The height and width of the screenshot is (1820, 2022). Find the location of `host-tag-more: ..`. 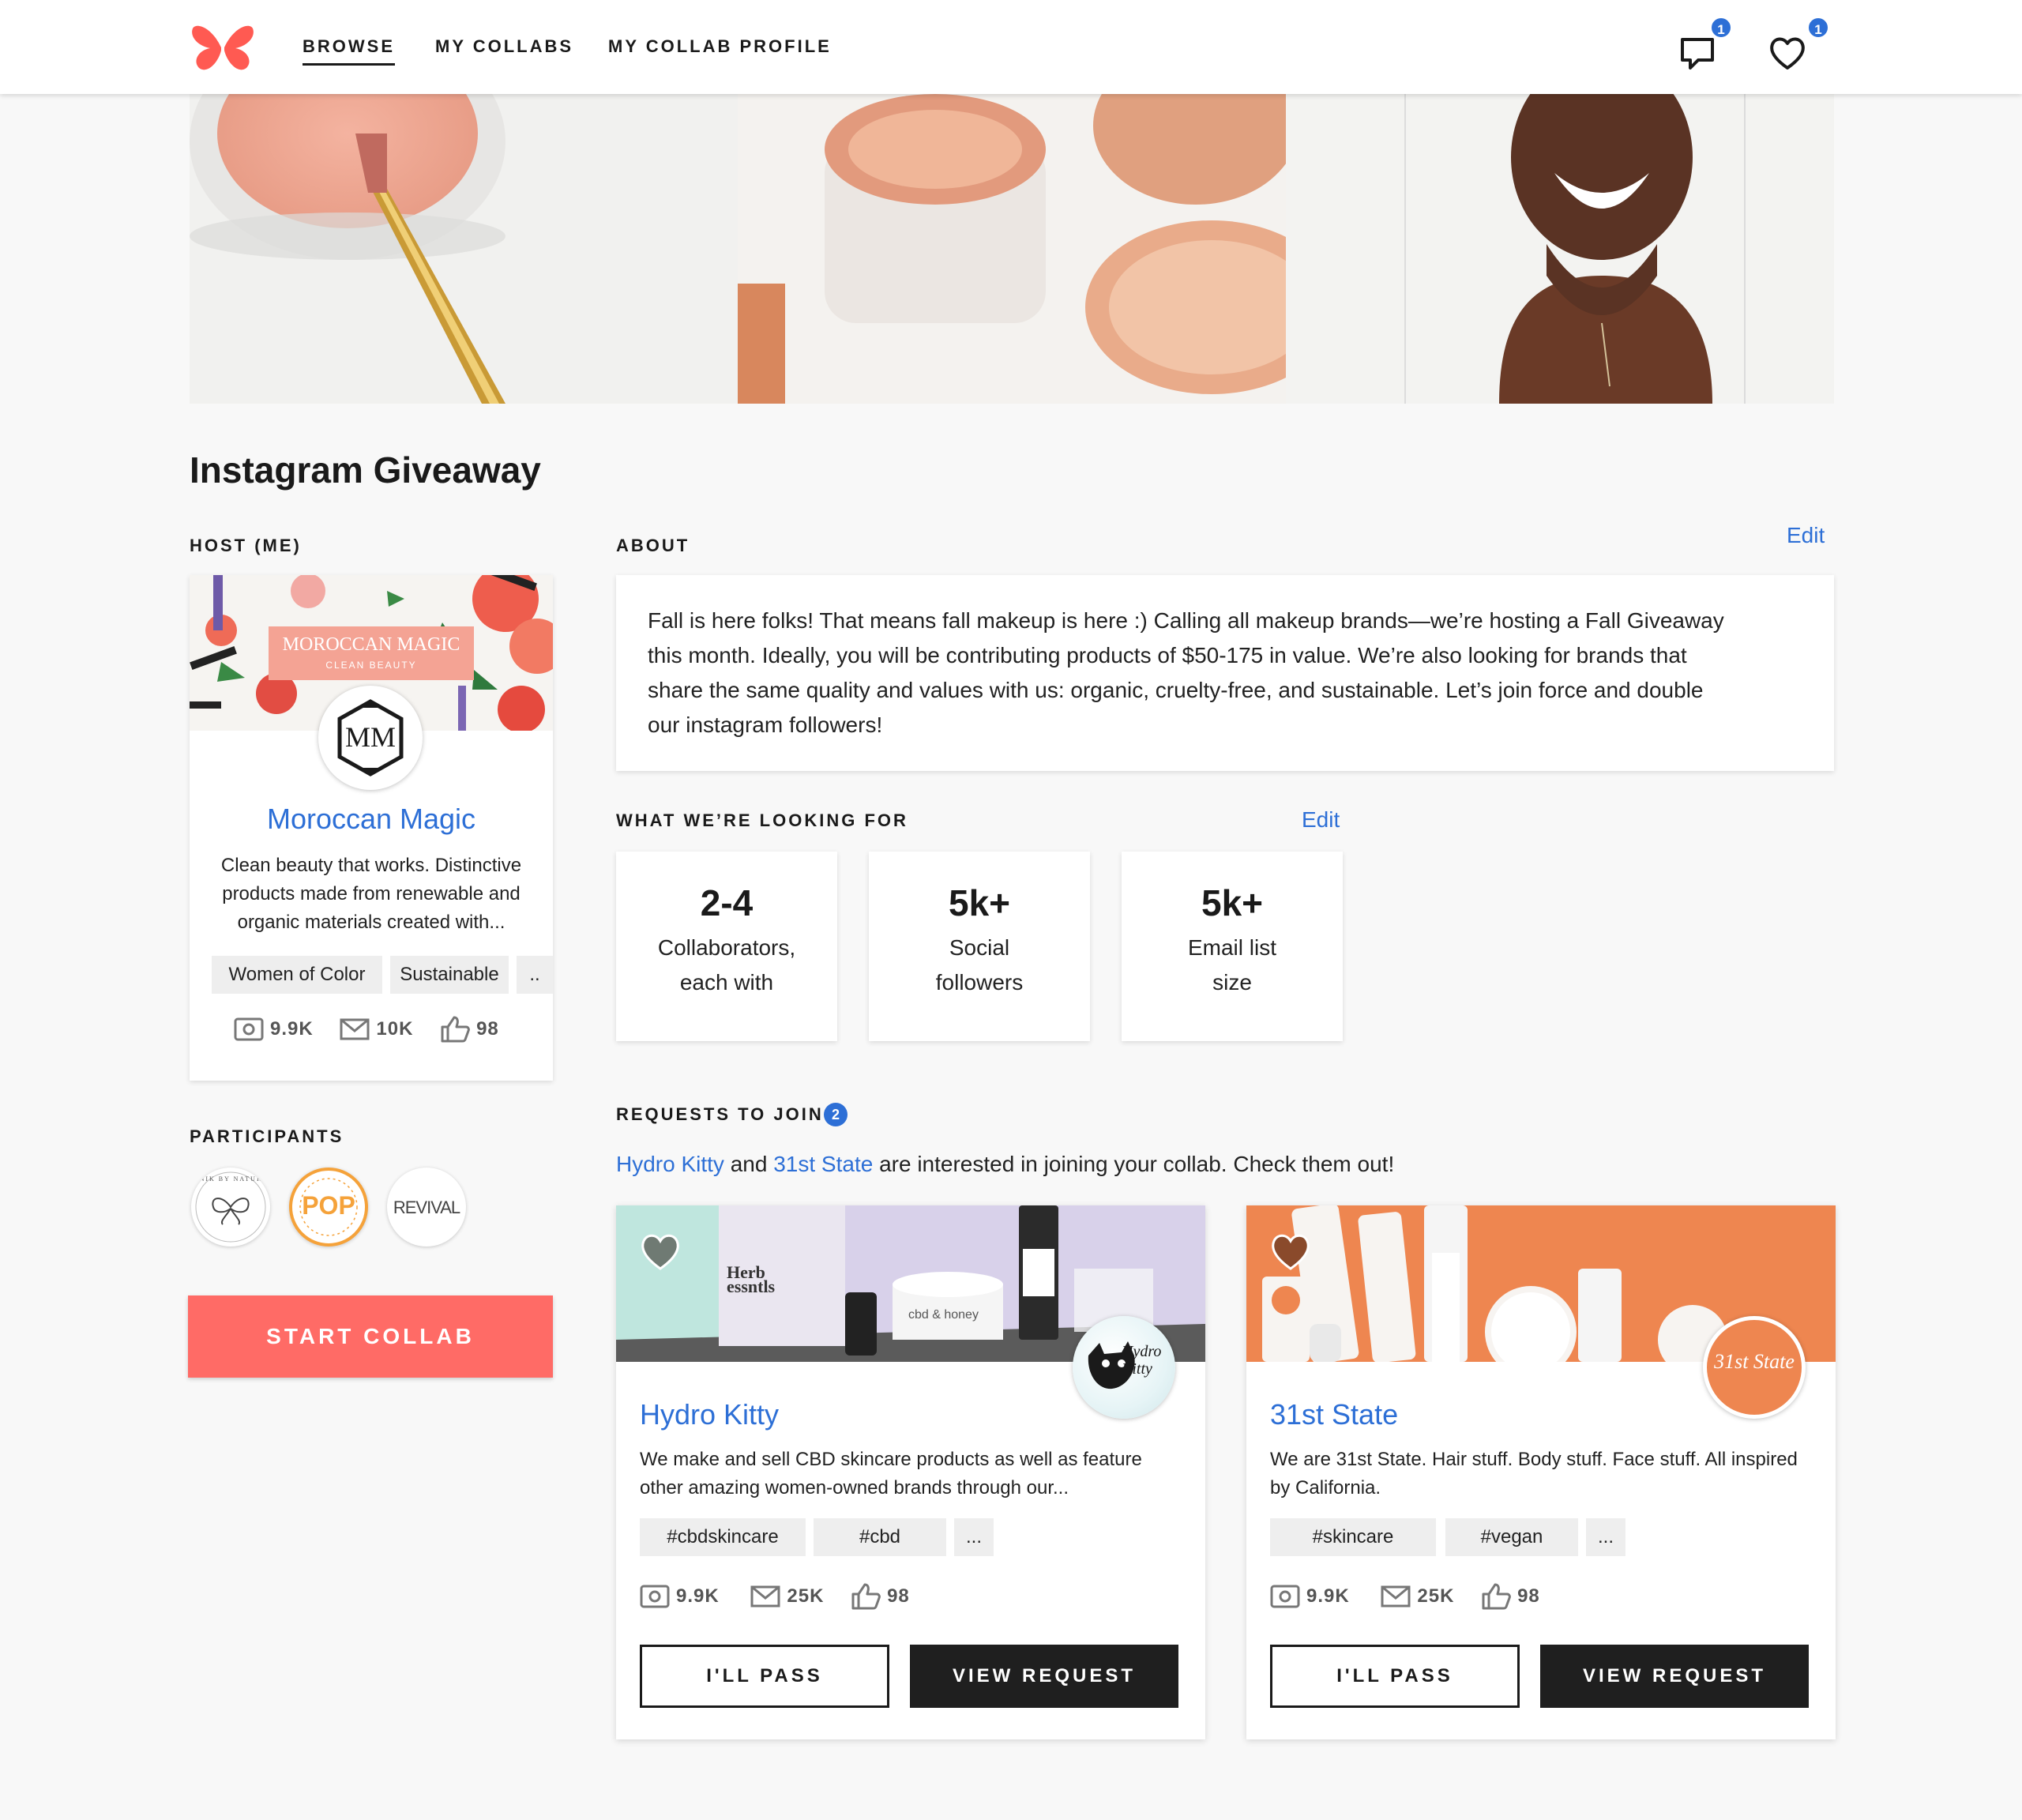

host-tag-more: .. is located at coordinates (535, 975).